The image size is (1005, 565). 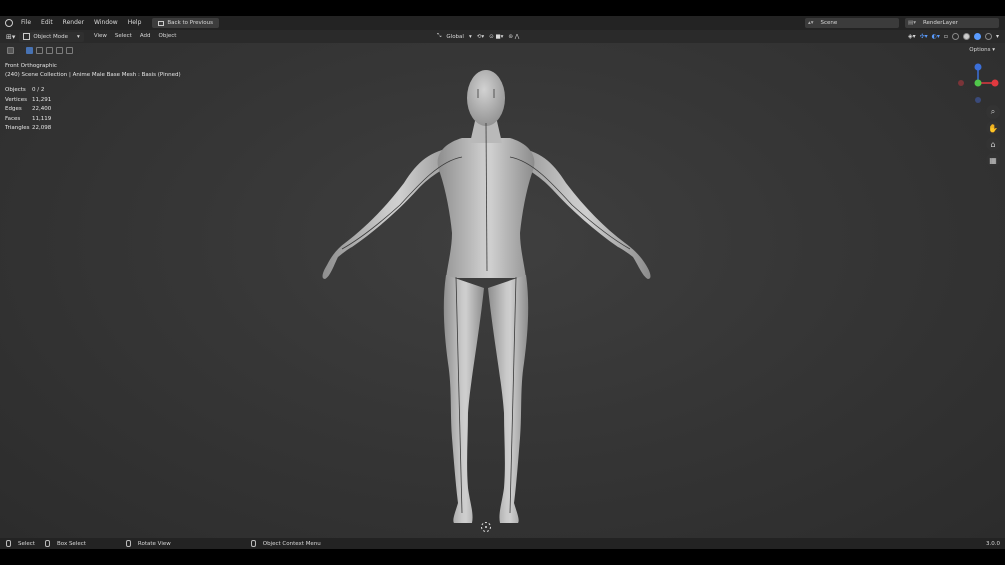 What do you see at coordinates (123, 36) in the screenshot?
I see `menu-select: Select` at bounding box center [123, 36].